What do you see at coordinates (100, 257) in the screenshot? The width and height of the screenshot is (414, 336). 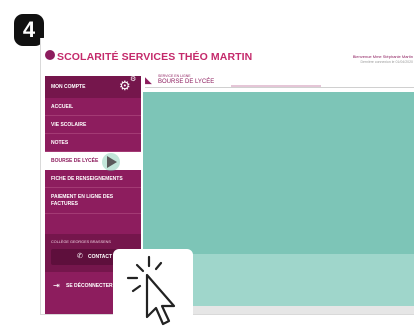 I see `contact-label: CONTACT` at bounding box center [100, 257].